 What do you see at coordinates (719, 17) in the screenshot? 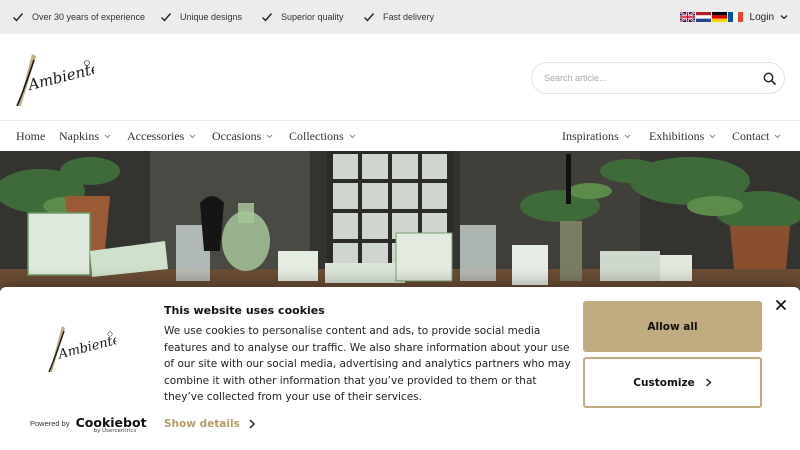
I see `german-flag-icon` at bounding box center [719, 17].